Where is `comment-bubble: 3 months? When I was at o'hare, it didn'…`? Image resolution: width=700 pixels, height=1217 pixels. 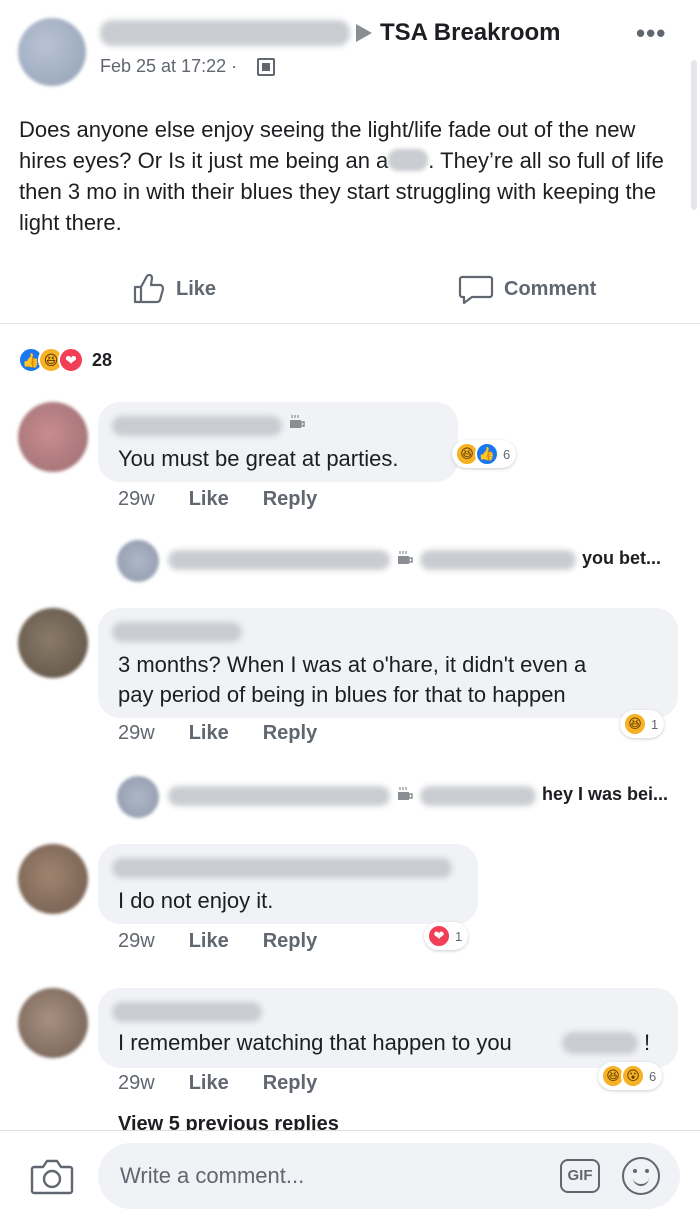
comment-bubble: 3 months? When I was at o'hare, it didn'… is located at coordinates (388, 663).